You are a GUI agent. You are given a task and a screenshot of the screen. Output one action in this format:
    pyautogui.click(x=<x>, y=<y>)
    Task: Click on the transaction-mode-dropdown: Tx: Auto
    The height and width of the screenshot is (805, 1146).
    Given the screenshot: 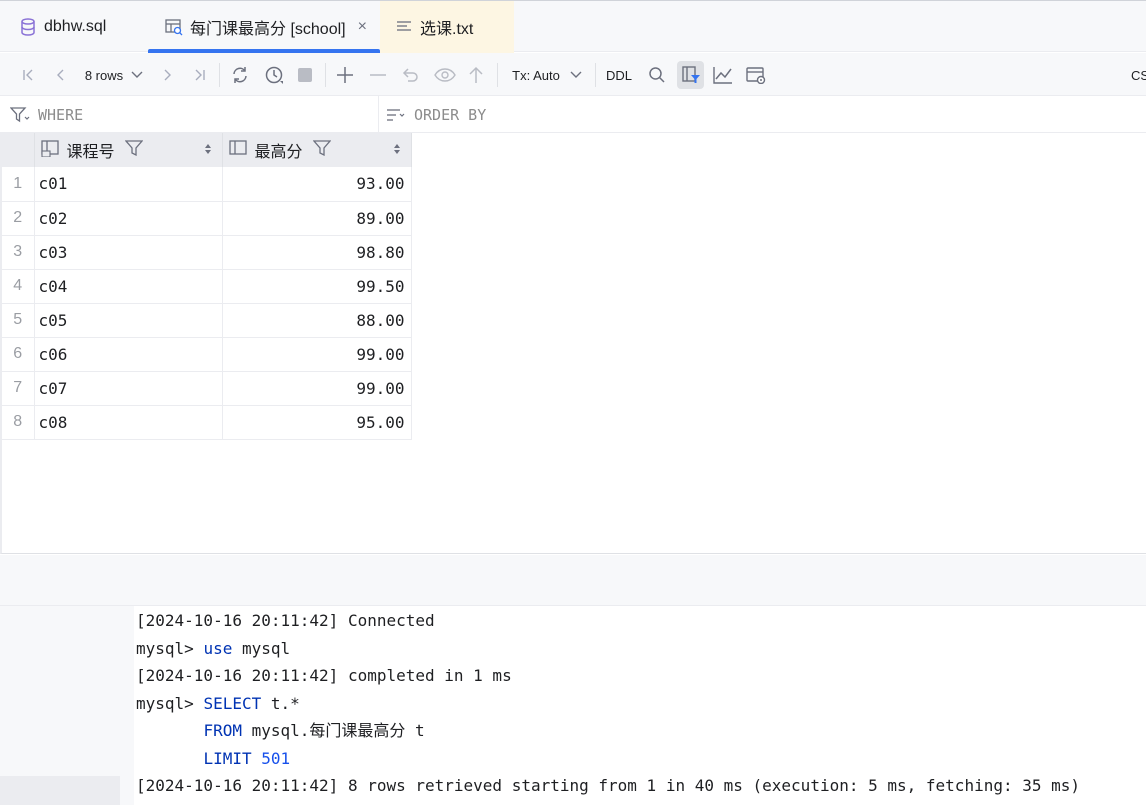 What is the action you would take?
    pyautogui.click(x=547, y=75)
    